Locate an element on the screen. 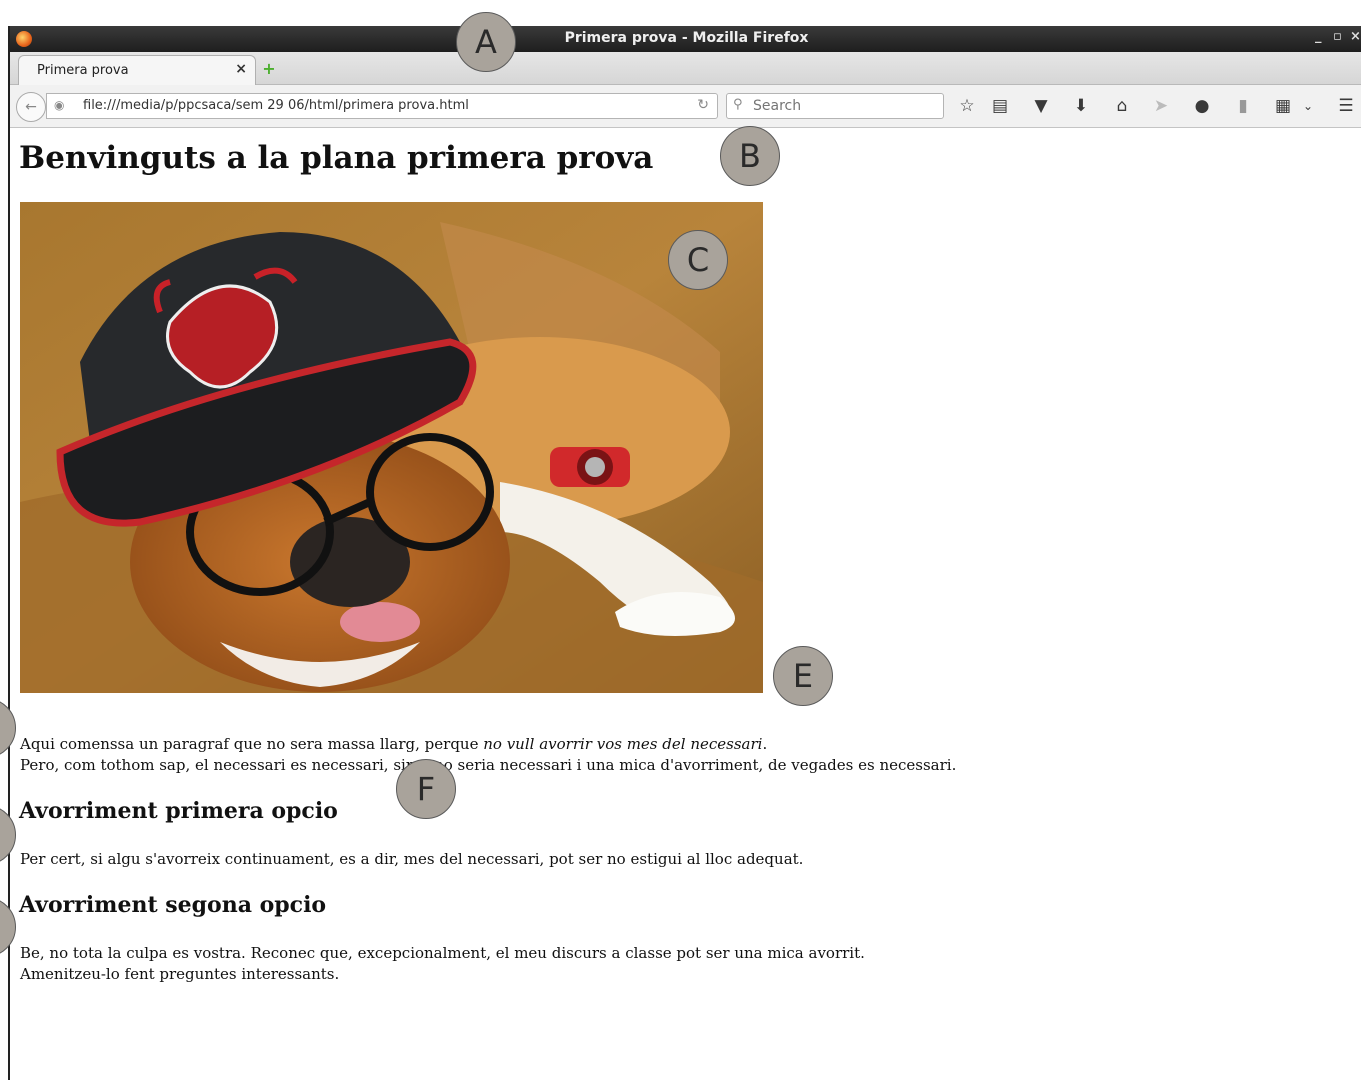 The width and height of the screenshot is (1361, 1080). intro-text-end: . is located at coordinates (765, 744).